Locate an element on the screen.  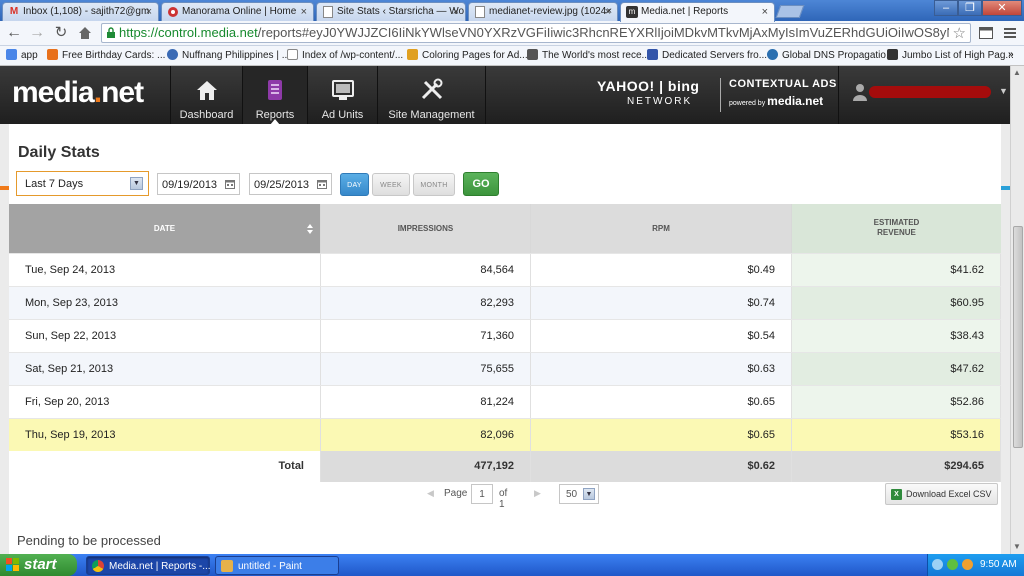
paint-icon is located at coordinates (227, 566).